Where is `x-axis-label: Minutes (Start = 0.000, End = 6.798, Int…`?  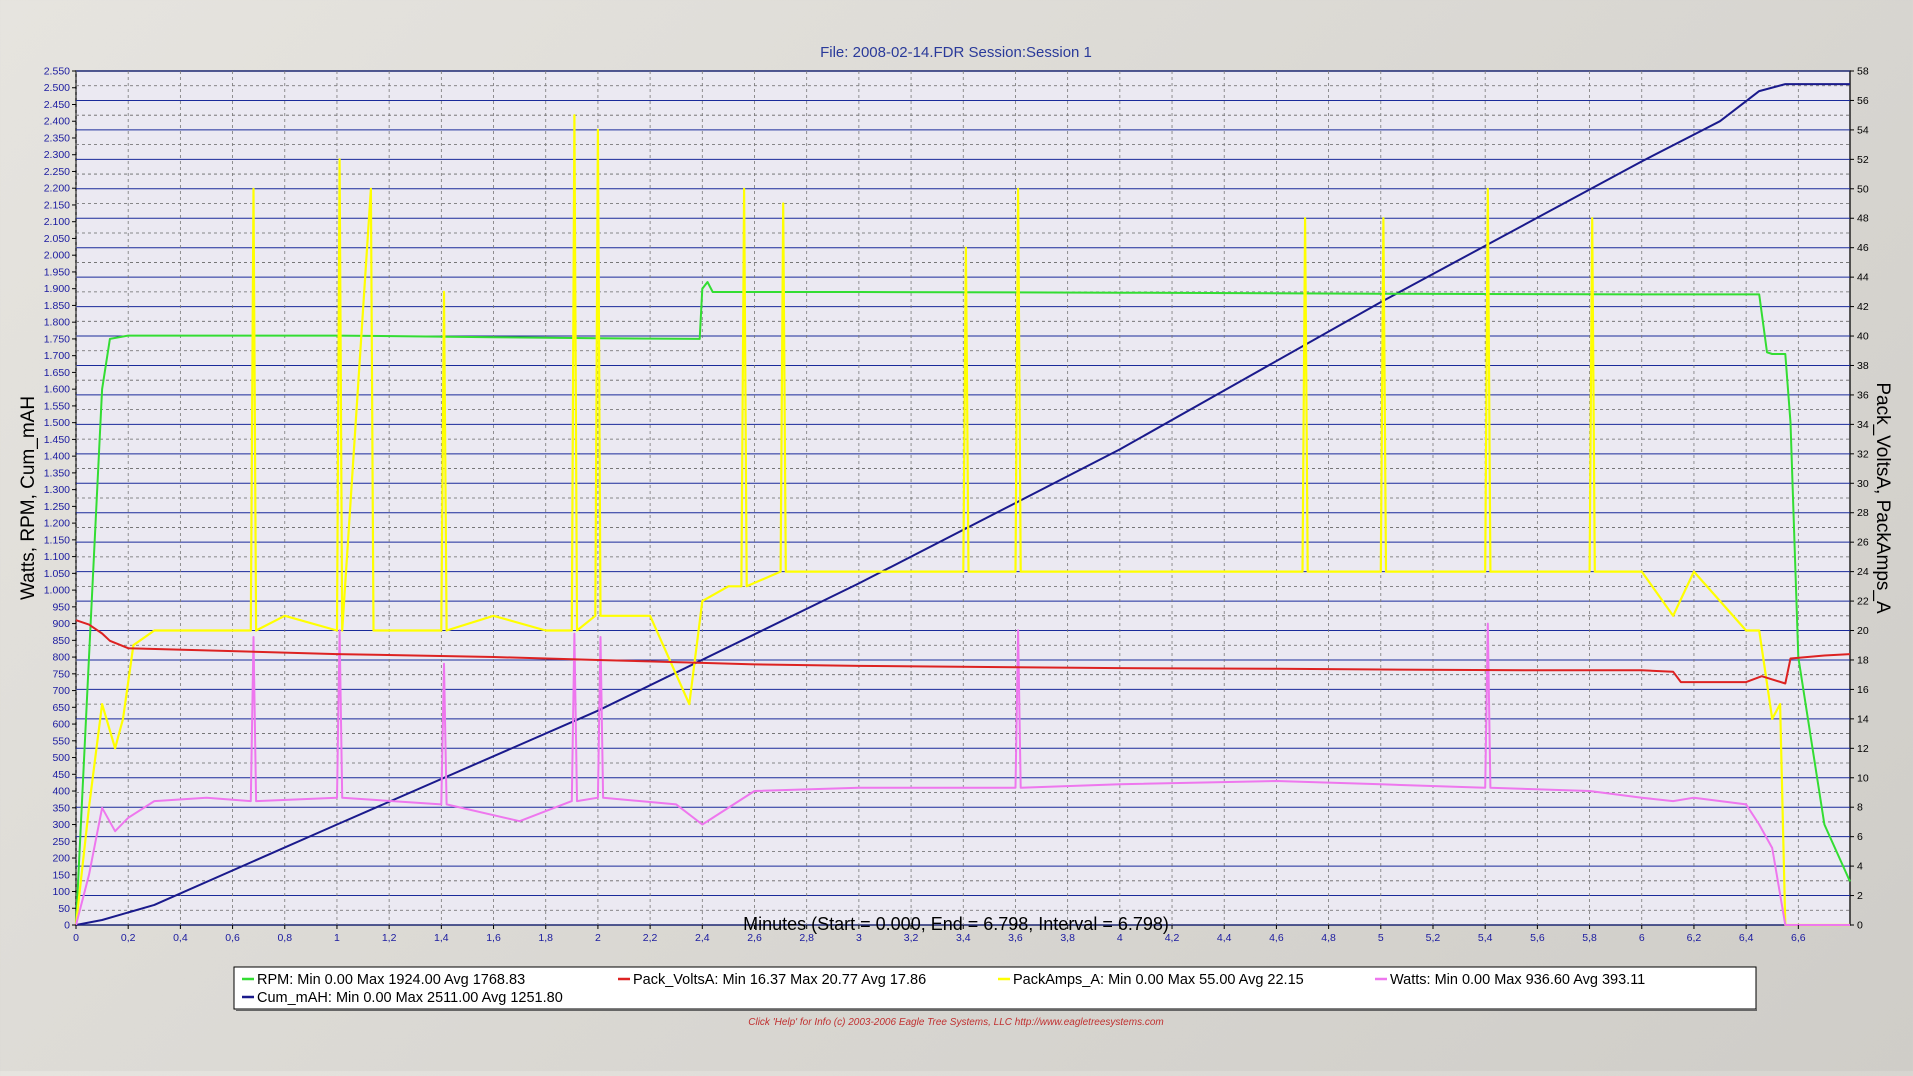 x-axis-label: Minutes (Start = 0.000, End = 6.798, Int… is located at coordinates (956, 924).